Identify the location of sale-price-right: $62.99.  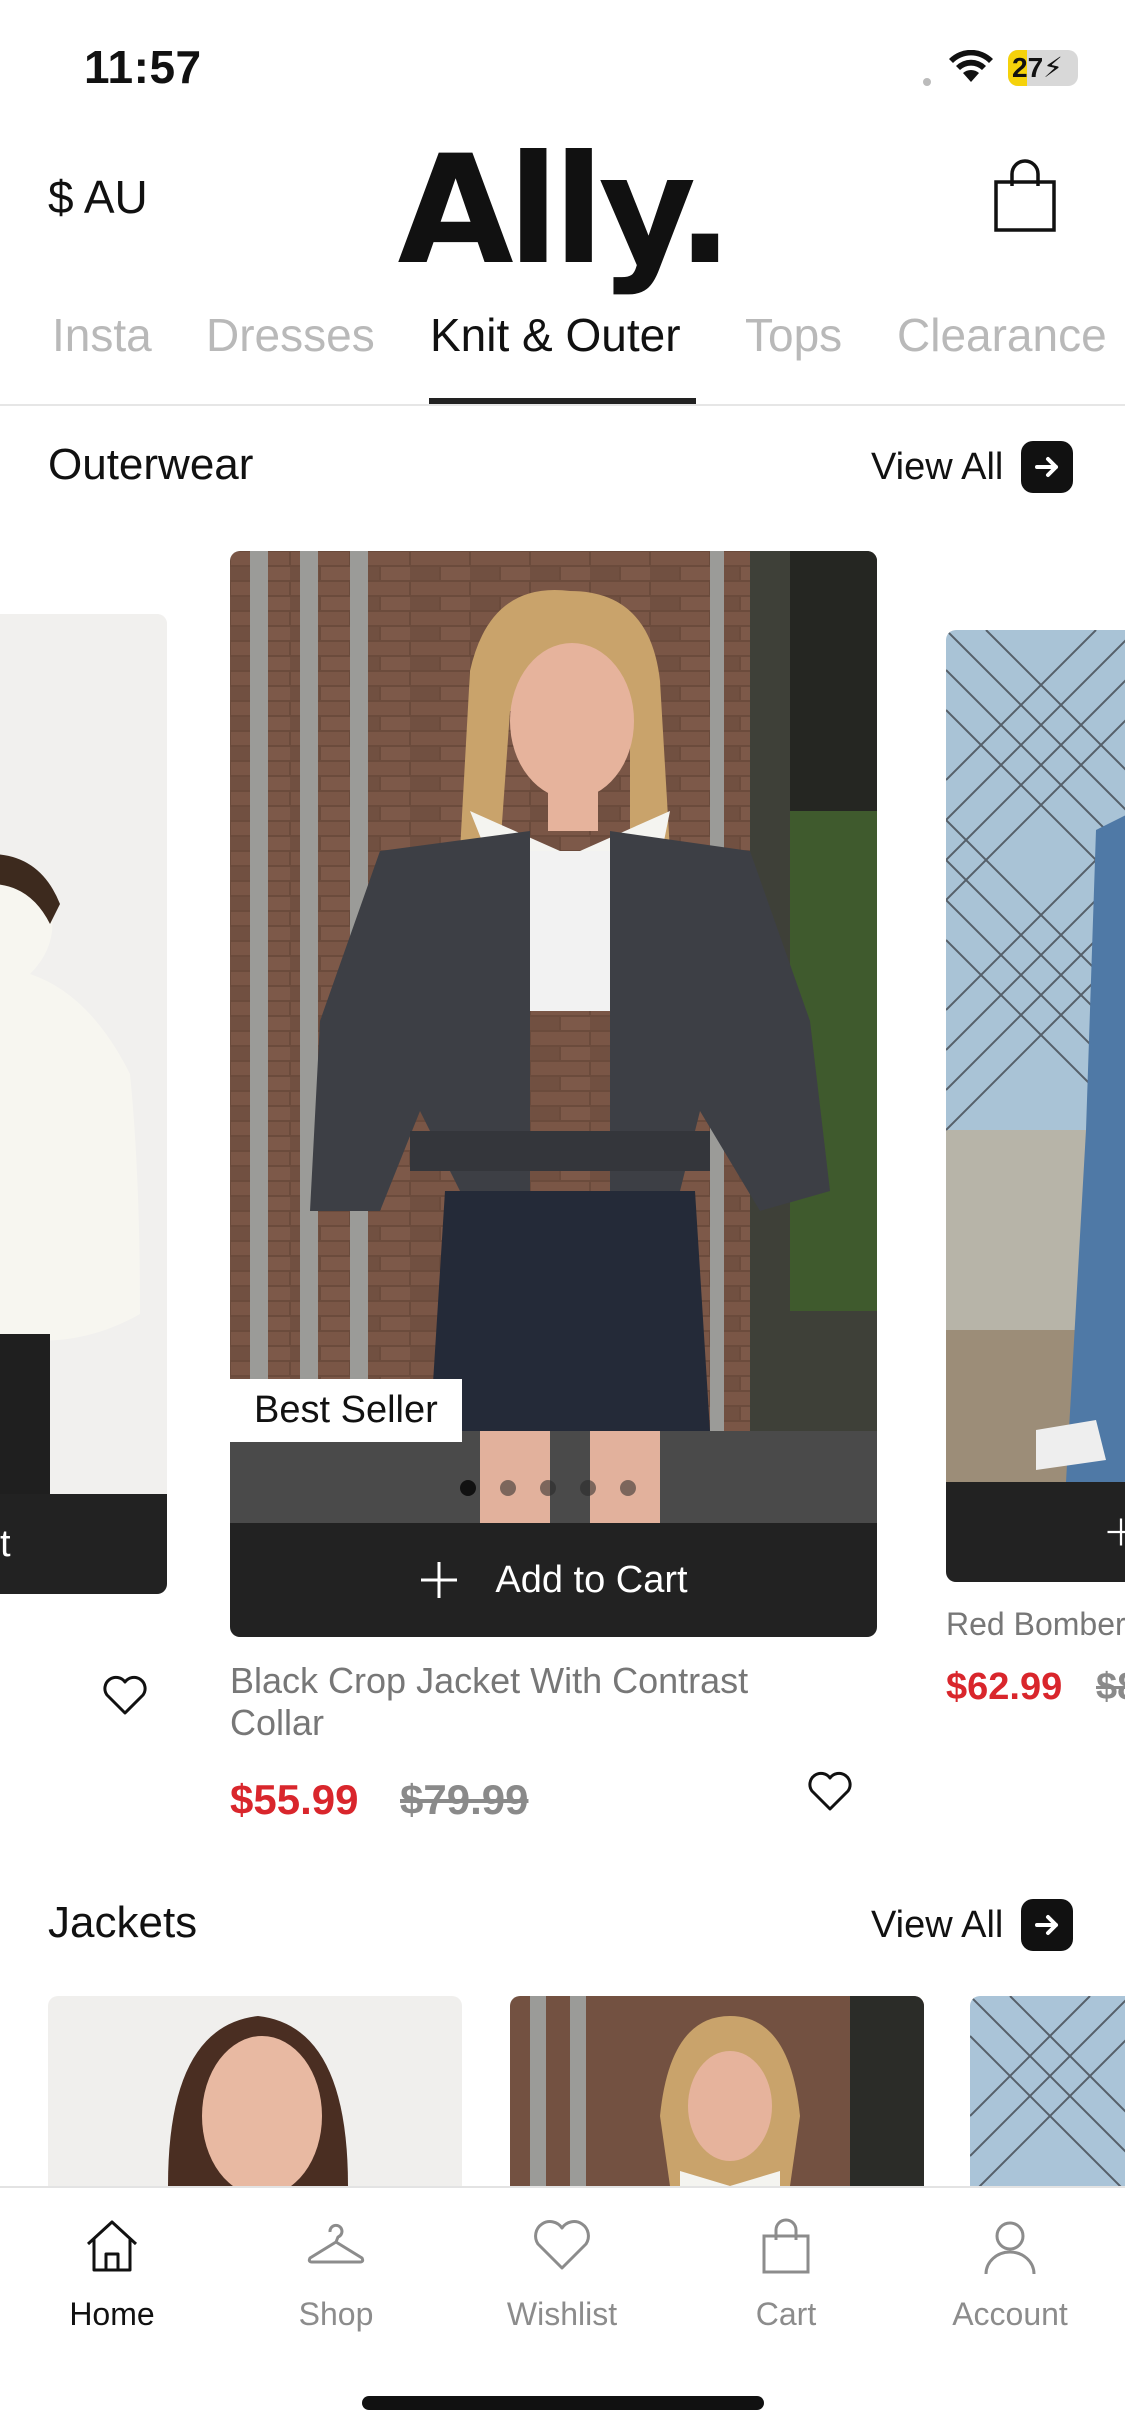
(1004, 1687).